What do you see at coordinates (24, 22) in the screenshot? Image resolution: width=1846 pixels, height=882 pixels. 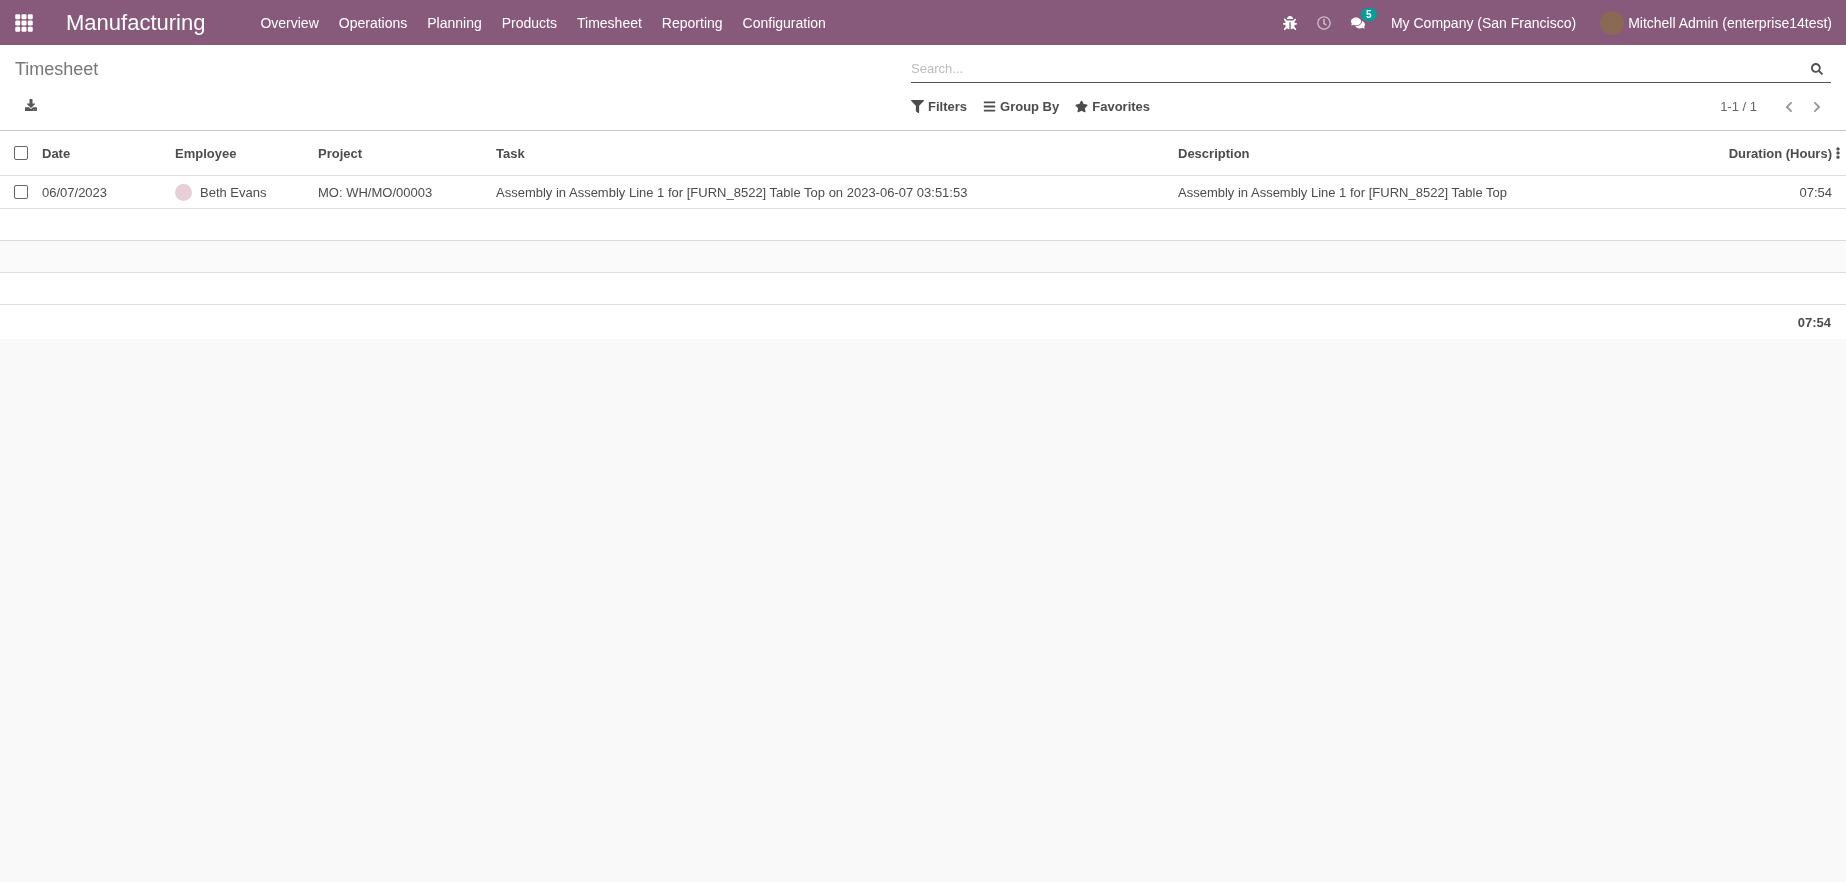 I see `apps-menu-icon` at bounding box center [24, 22].